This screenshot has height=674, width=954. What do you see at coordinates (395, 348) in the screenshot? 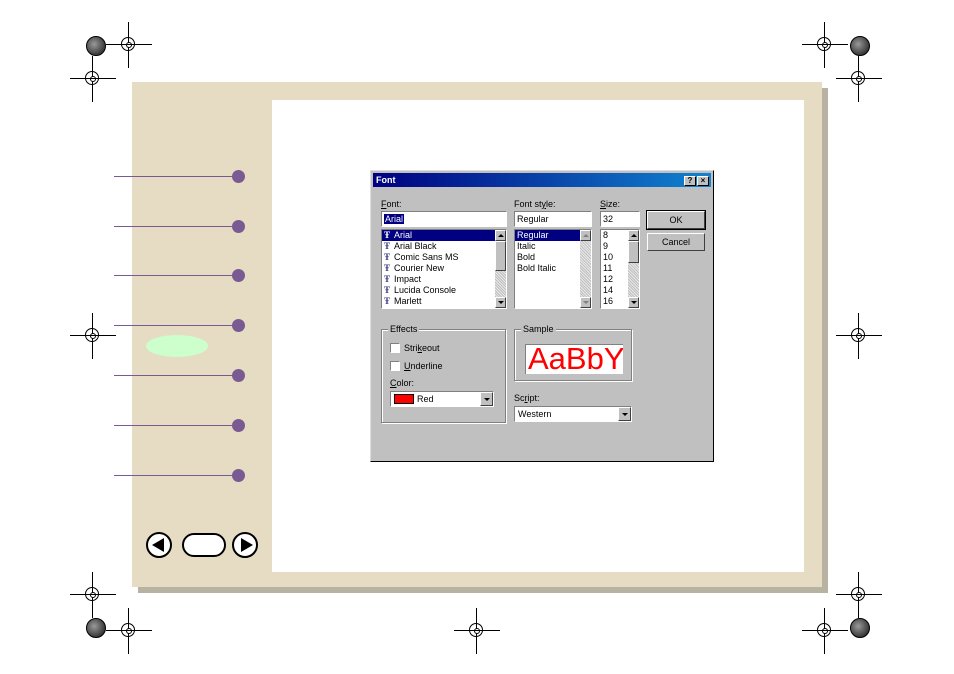
I see `strikeout-checkbox` at bounding box center [395, 348].